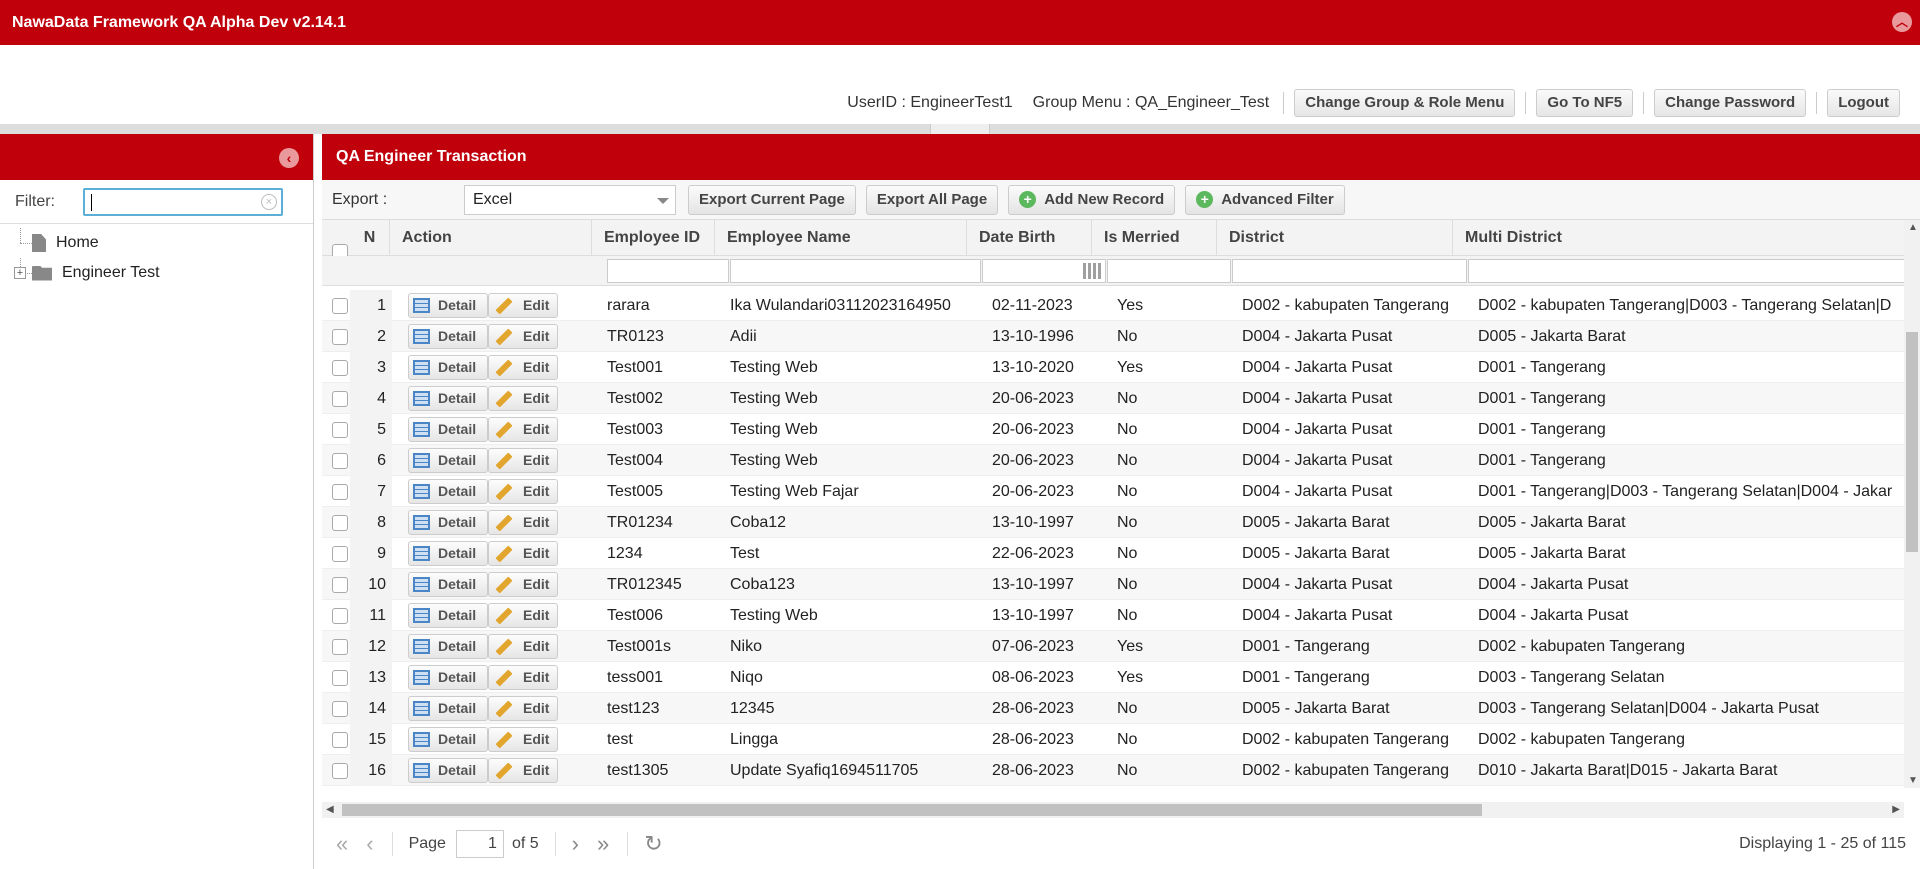 This screenshot has width=1920, height=869. Describe the element at coordinates (183, 201) in the screenshot. I see `filter-input: ×` at that location.